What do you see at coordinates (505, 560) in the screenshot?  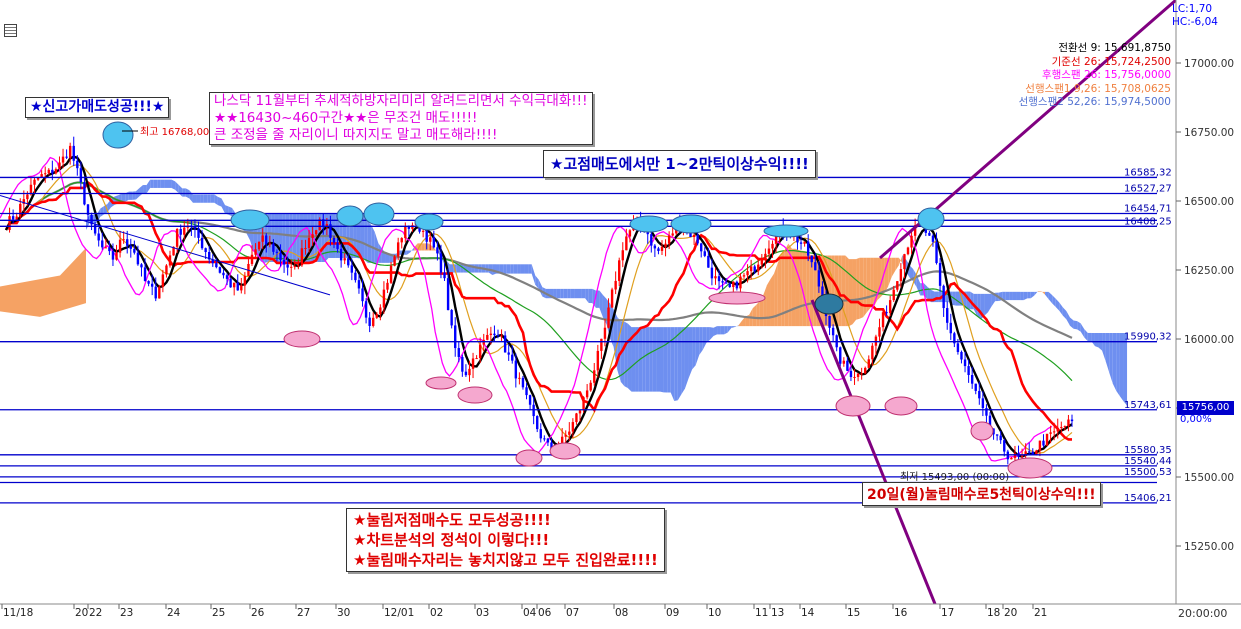 I see `annotation-bottom-line3: ★눌림매수자리는 놓치지않고 모두 진입완료!!!!` at bounding box center [505, 560].